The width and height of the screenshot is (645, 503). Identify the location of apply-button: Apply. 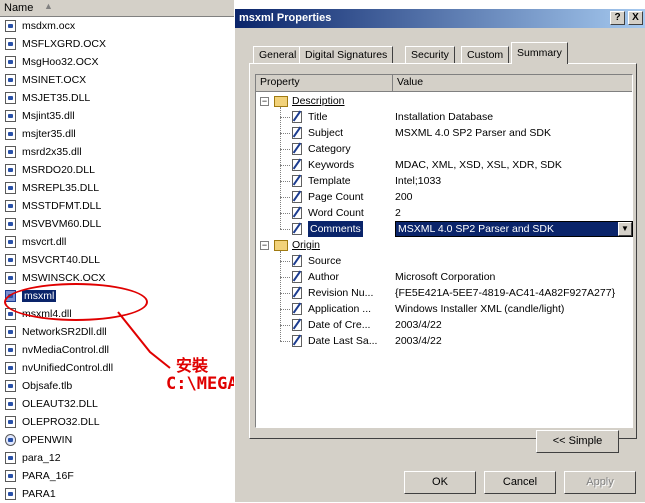
(600, 482).